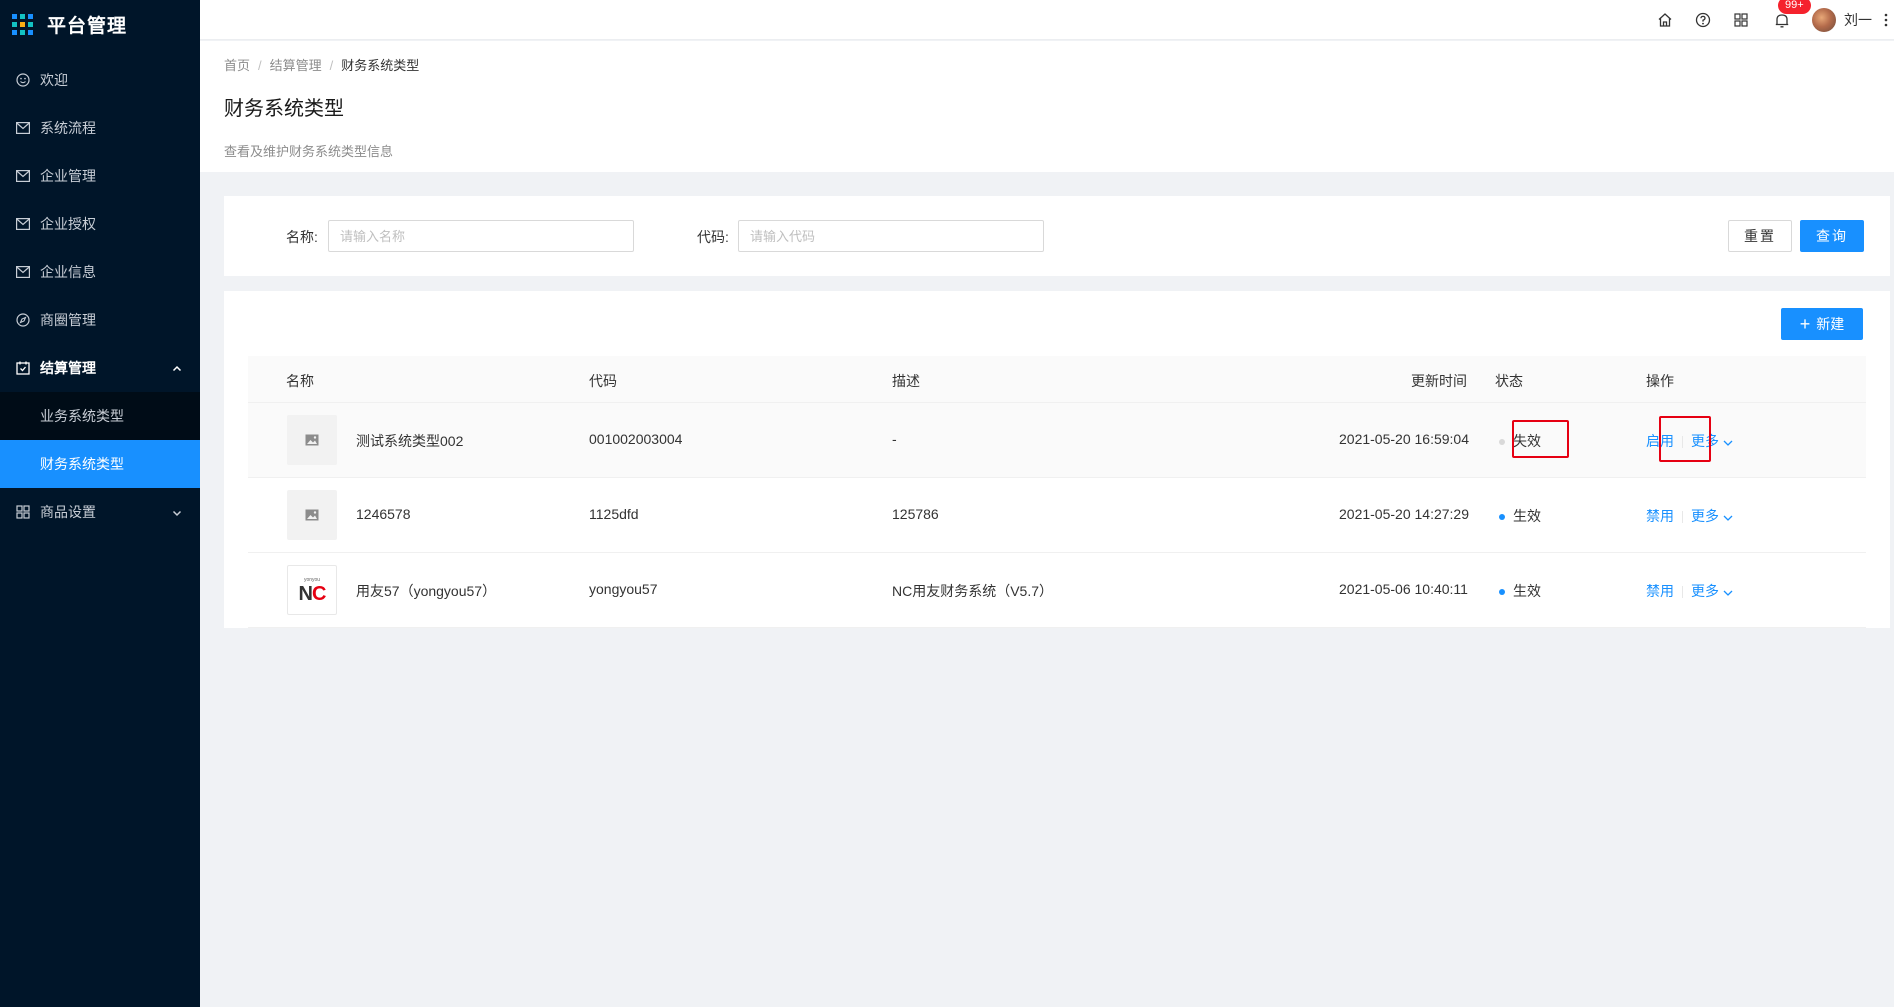 The height and width of the screenshot is (1007, 1894). I want to click on cell-updated-time: 2021-05-20 16:59:04, so click(1404, 439).